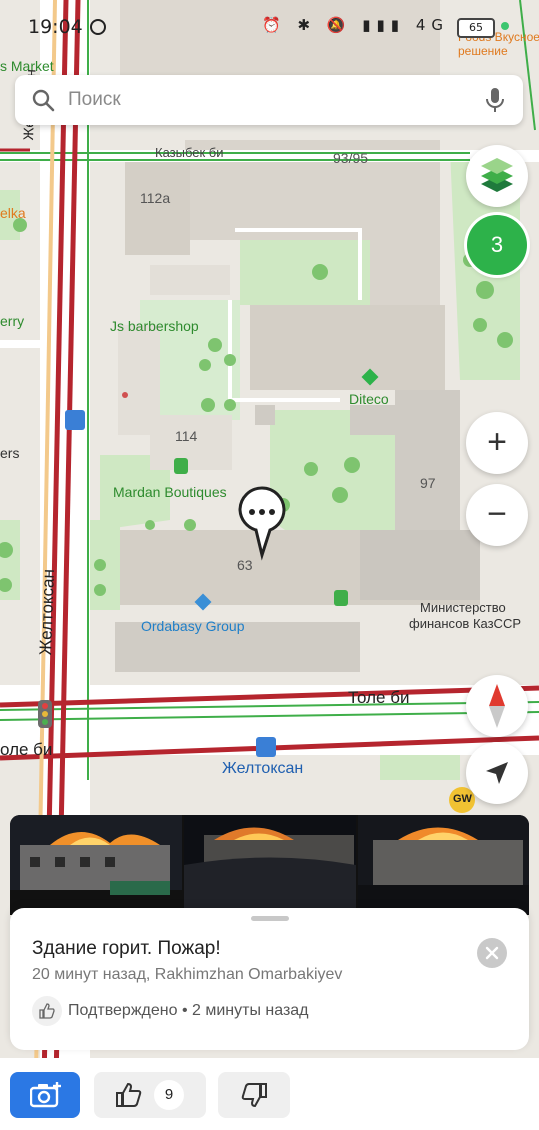  Describe the element at coordinates (379, 697) in the screenshot. I see `street-tole-bi-label-right: Толе би` at that location.